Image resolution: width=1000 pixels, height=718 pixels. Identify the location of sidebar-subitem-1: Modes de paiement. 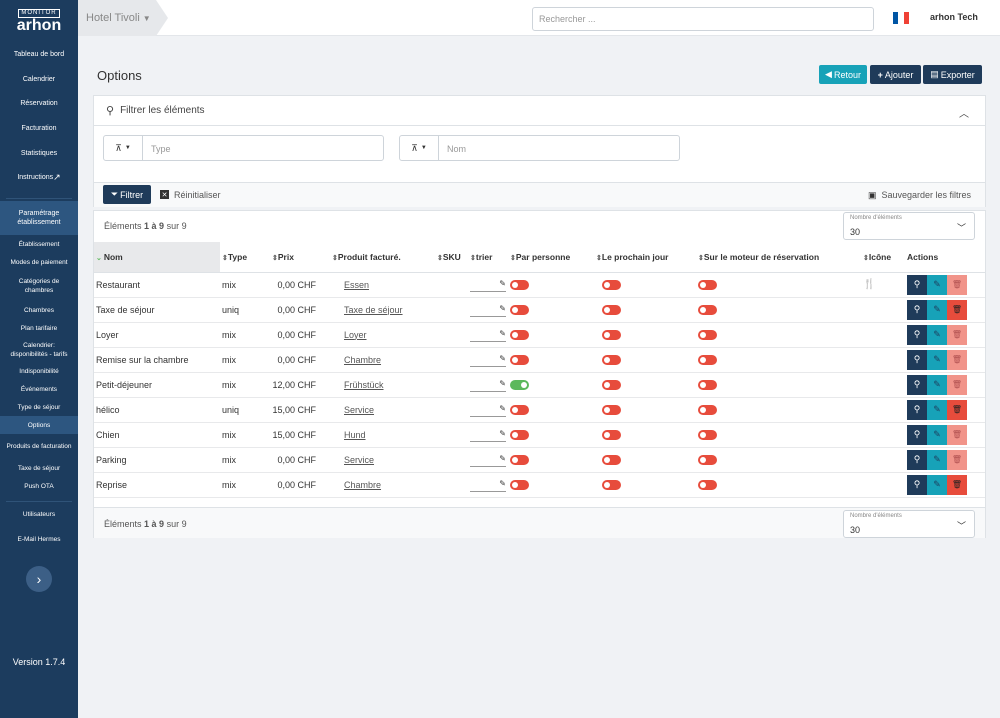
(39, 262).